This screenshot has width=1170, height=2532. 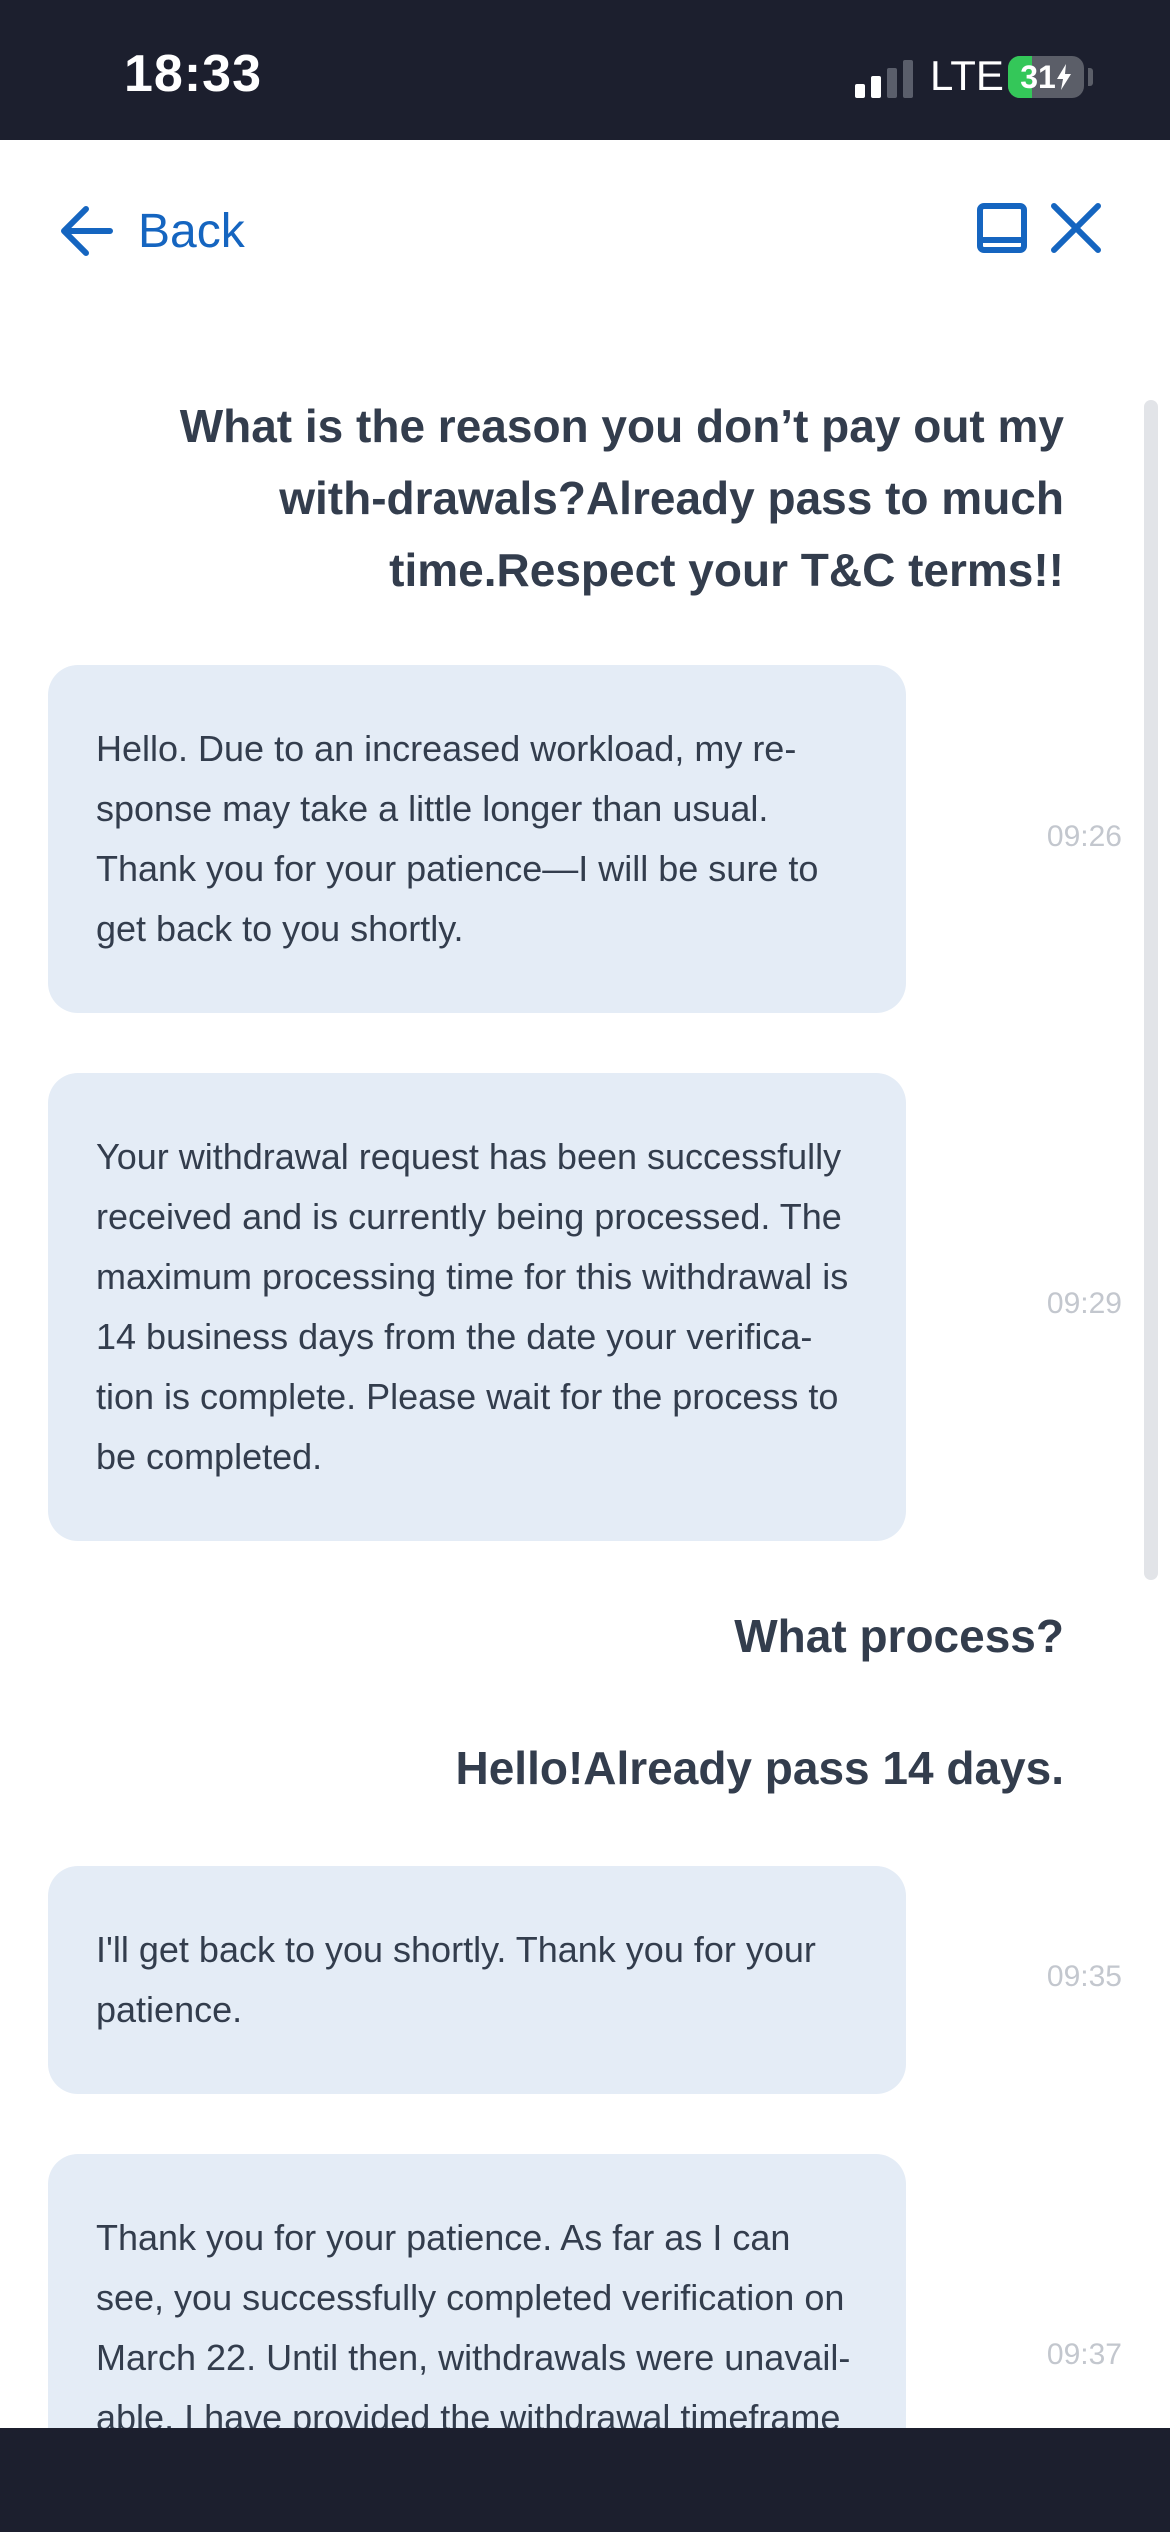 What do you see at coordinates (585, 2480) in the screenshot?
I see `bottom-bar` at bounding box center [585, 2480].